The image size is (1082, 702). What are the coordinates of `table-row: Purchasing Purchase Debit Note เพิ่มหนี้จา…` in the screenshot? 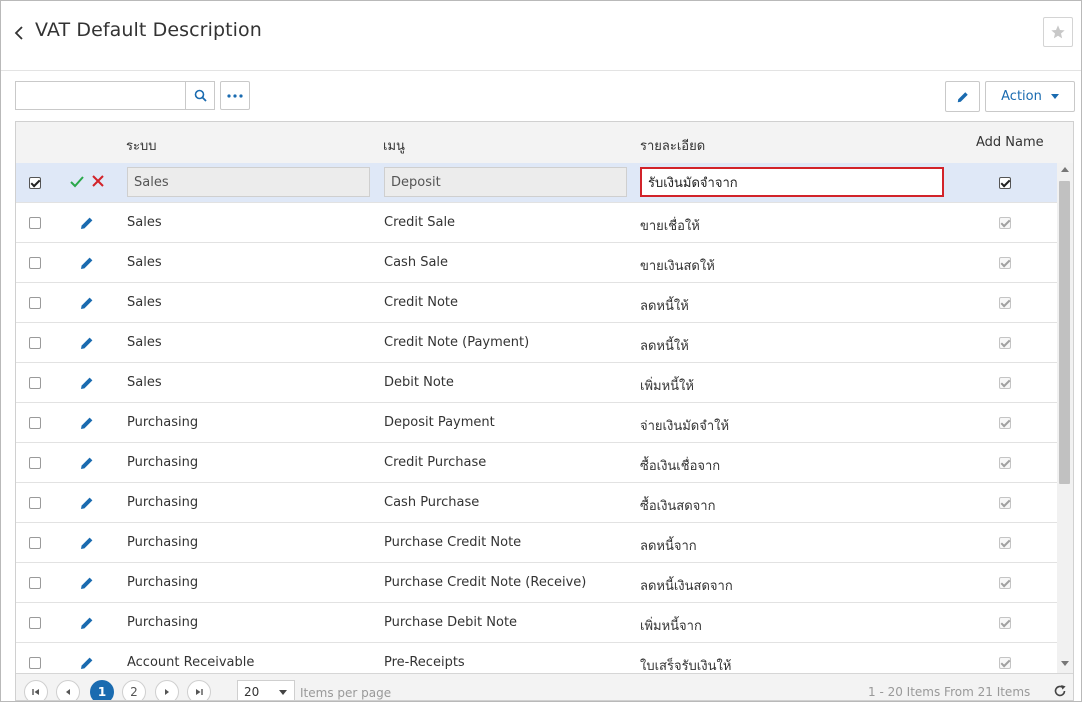 It's located at (536, 623).